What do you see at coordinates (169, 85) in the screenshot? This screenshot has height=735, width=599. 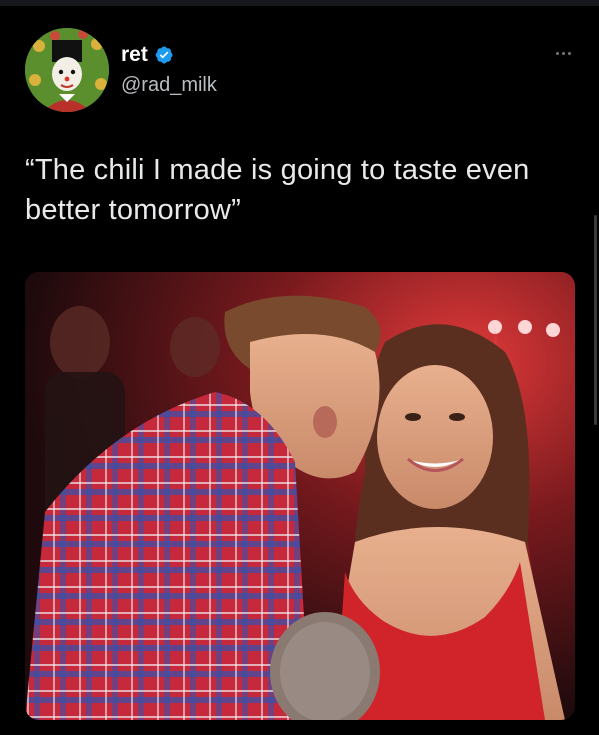 I see `author-handle: @rad_milk` at bounding box center [169, 85].